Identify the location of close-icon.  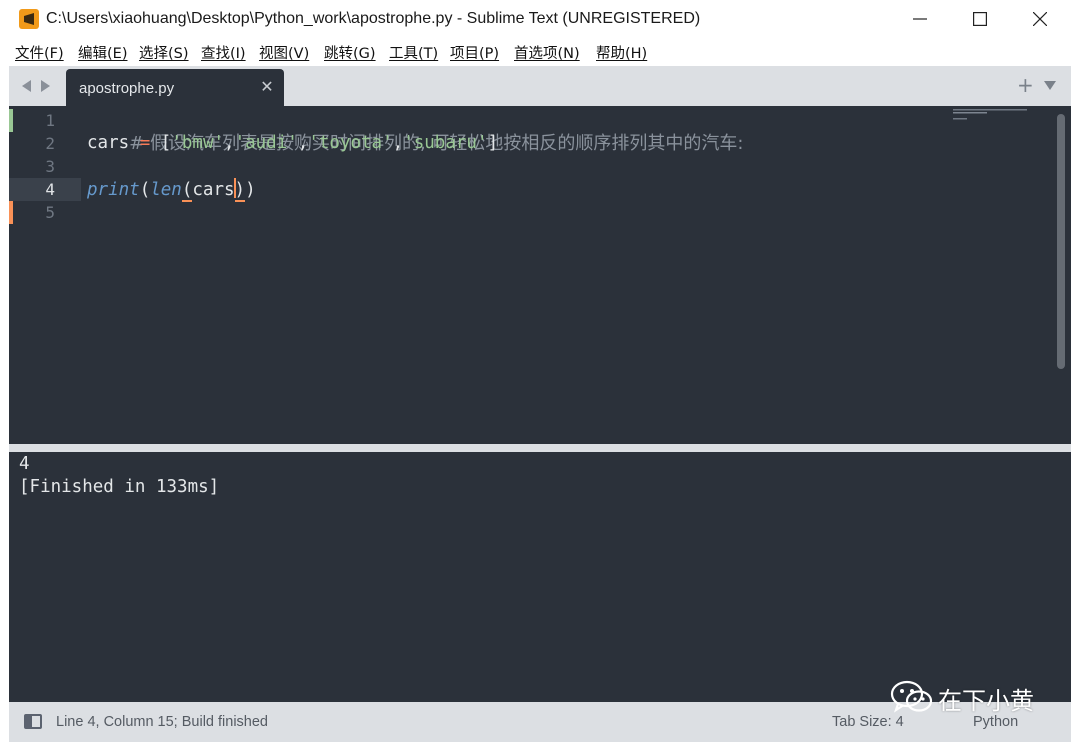
(1040, 19).